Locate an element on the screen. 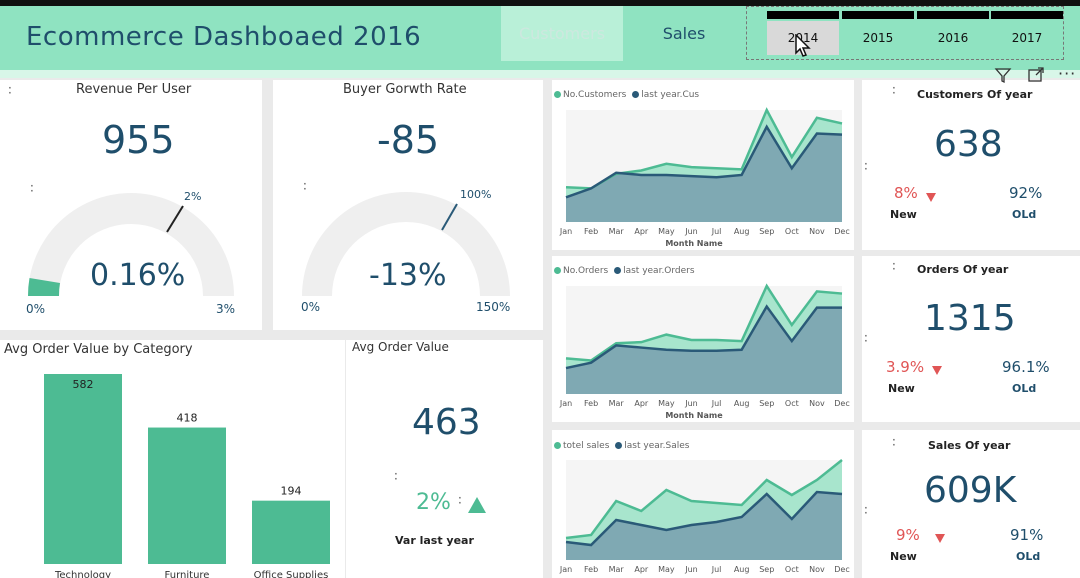 Image resolution: width=1080 pixels, height=578 pixels. filter-icon is located at coordinates (1003, 77).